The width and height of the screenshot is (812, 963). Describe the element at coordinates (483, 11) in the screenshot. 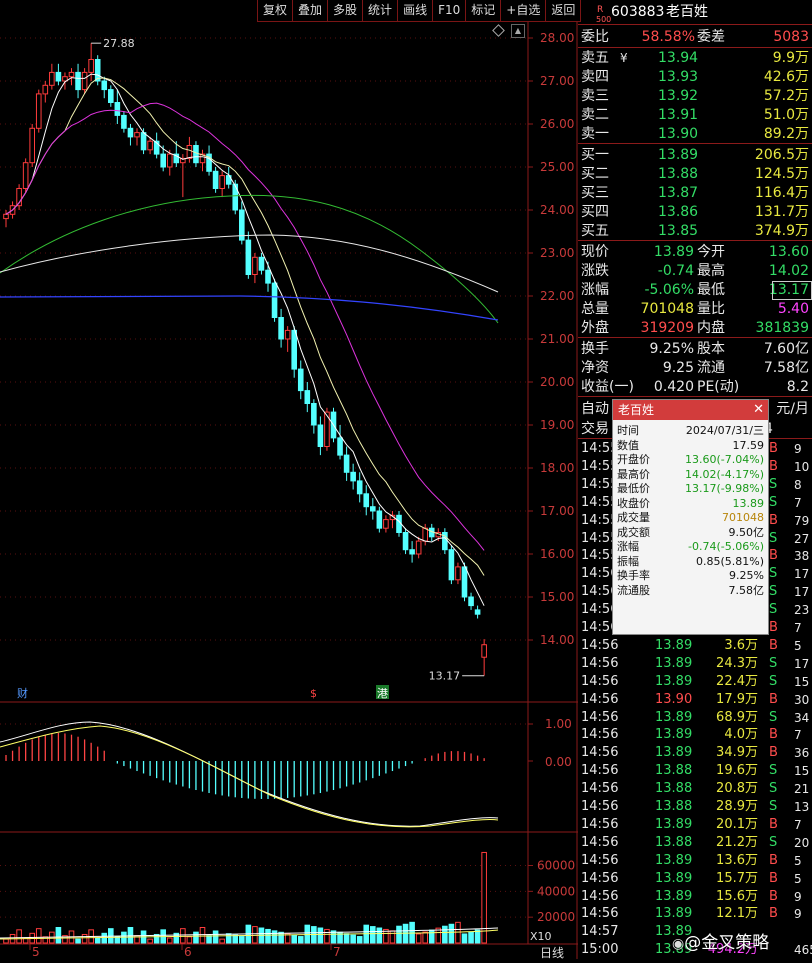

I see `toolbar-mark-button: 标记` at that location.